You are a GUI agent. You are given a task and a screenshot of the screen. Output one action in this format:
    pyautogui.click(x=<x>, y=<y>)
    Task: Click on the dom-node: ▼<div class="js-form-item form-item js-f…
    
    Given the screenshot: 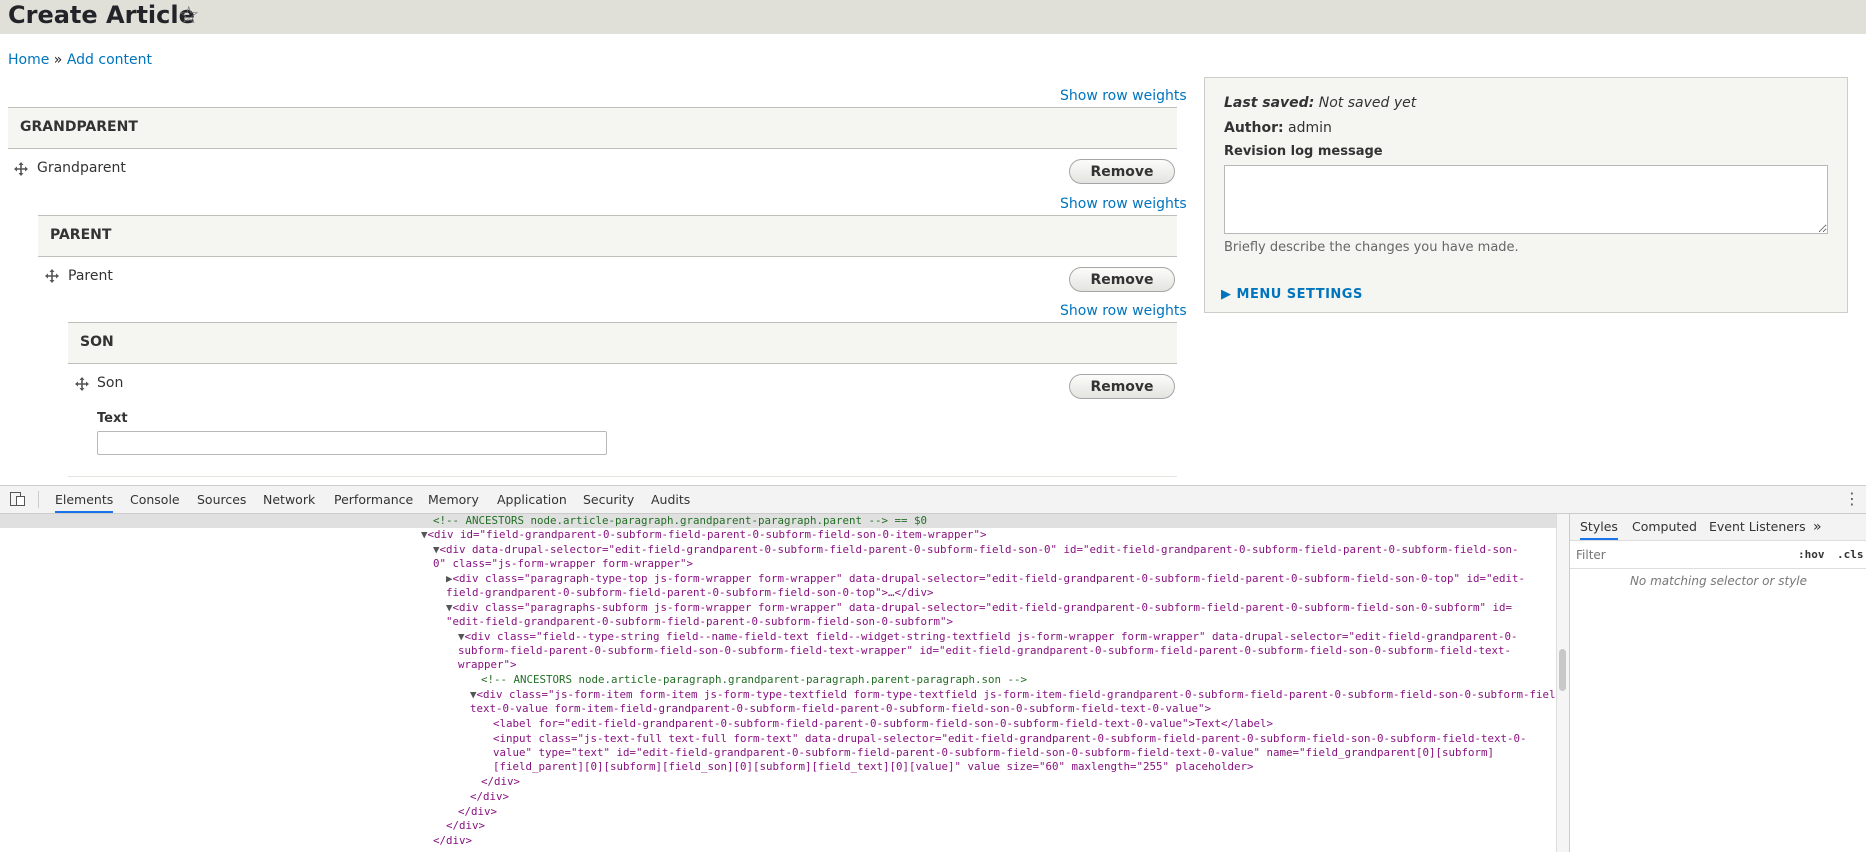 What is the action you would take?
    pyautogui.click(x=1013, y=695)
    